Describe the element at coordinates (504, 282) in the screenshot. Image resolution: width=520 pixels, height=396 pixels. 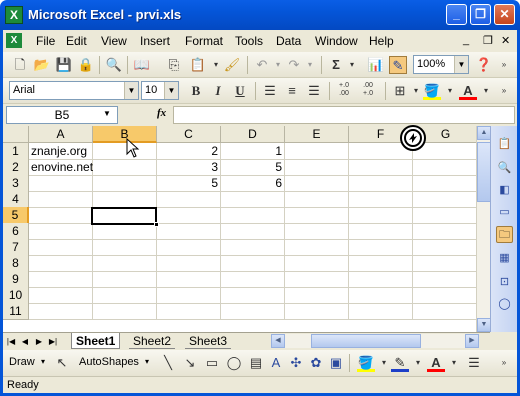
I see `shared-workspace-icon: ⊡` at that location.